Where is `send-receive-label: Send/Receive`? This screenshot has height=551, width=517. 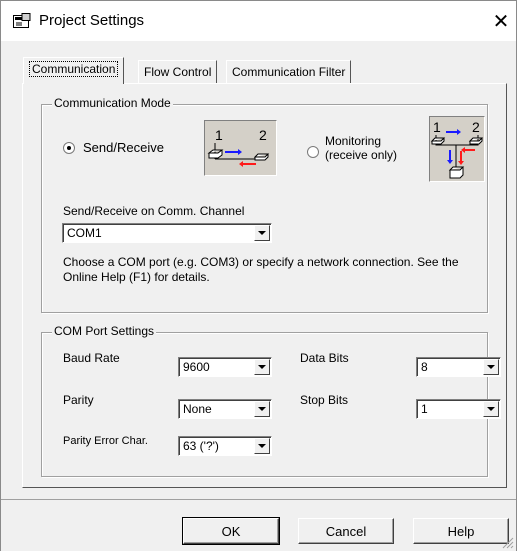
send-receive-label: Send/Receive is located at coordinates (123, 147).